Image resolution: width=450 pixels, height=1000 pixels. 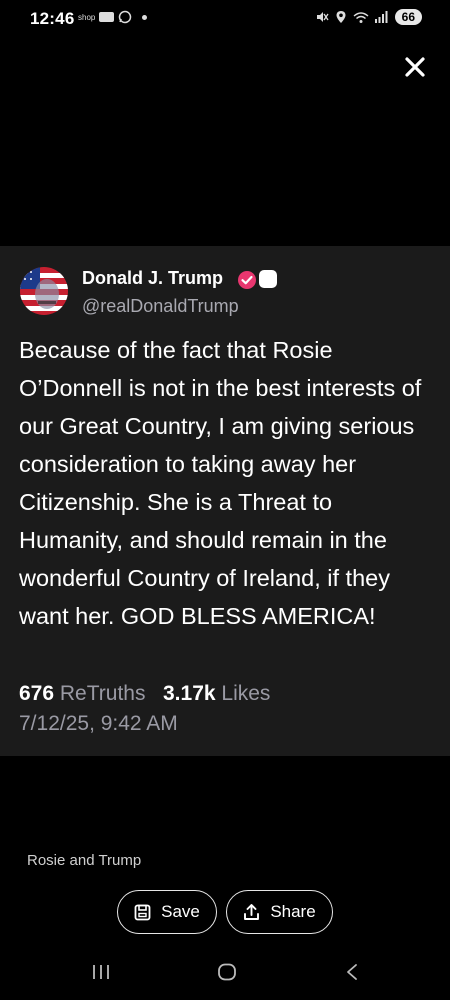 What do you see at coordinates (160, 306) in the screenshot?
I see `user-handle: @realDonaldTrump` at bounding box center [160, 306].